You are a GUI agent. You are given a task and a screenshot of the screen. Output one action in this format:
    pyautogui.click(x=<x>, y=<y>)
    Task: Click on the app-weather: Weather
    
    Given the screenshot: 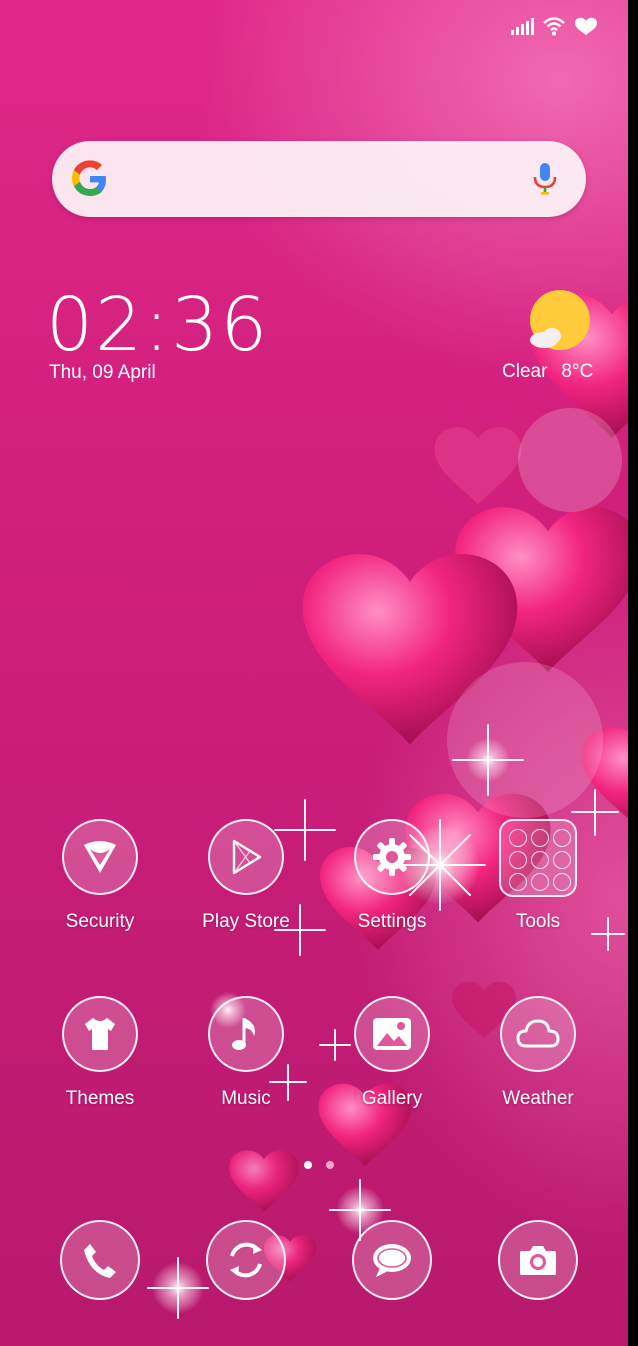 What is the action you would take?
    pyautogui.click(x=538, y=1053)
    